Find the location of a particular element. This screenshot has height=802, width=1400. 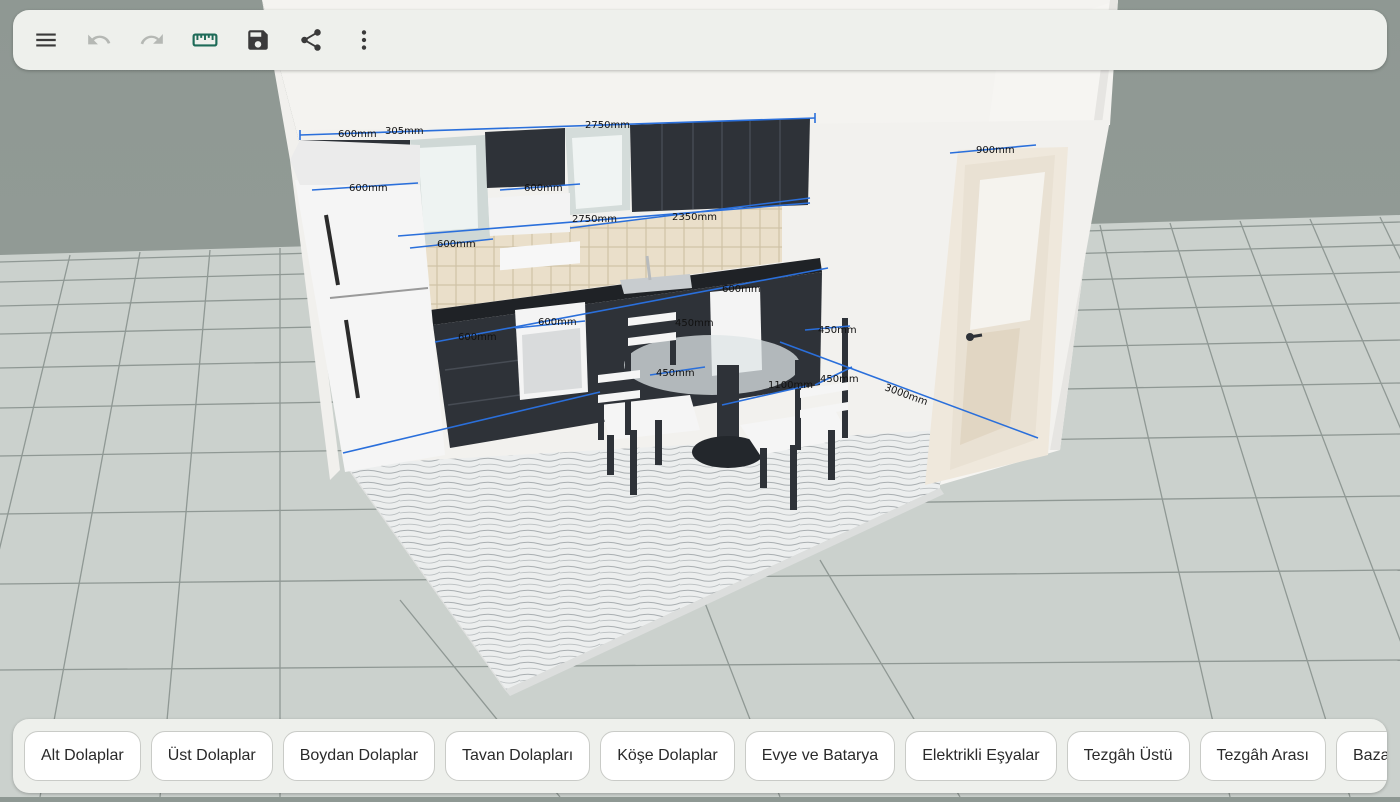

category-tezgah-arasi: Tezgâh Arası is located at coordinates (1262, 756).